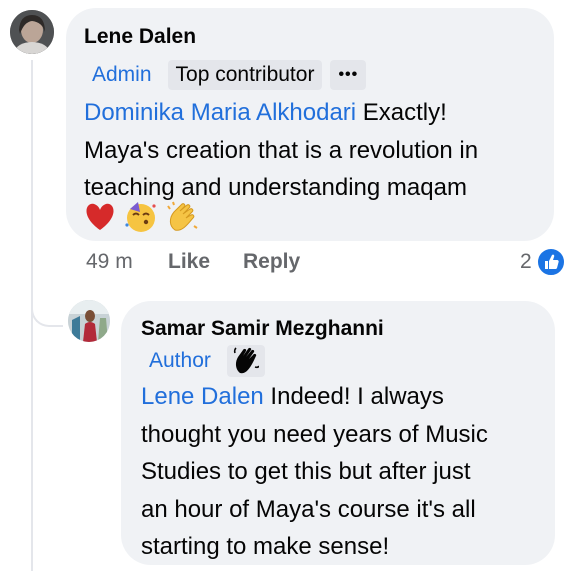  What do you see at coordinates (348, 75) in the screenshot?
I see `more-options-icon: •••` at bounding box center [348, 75].